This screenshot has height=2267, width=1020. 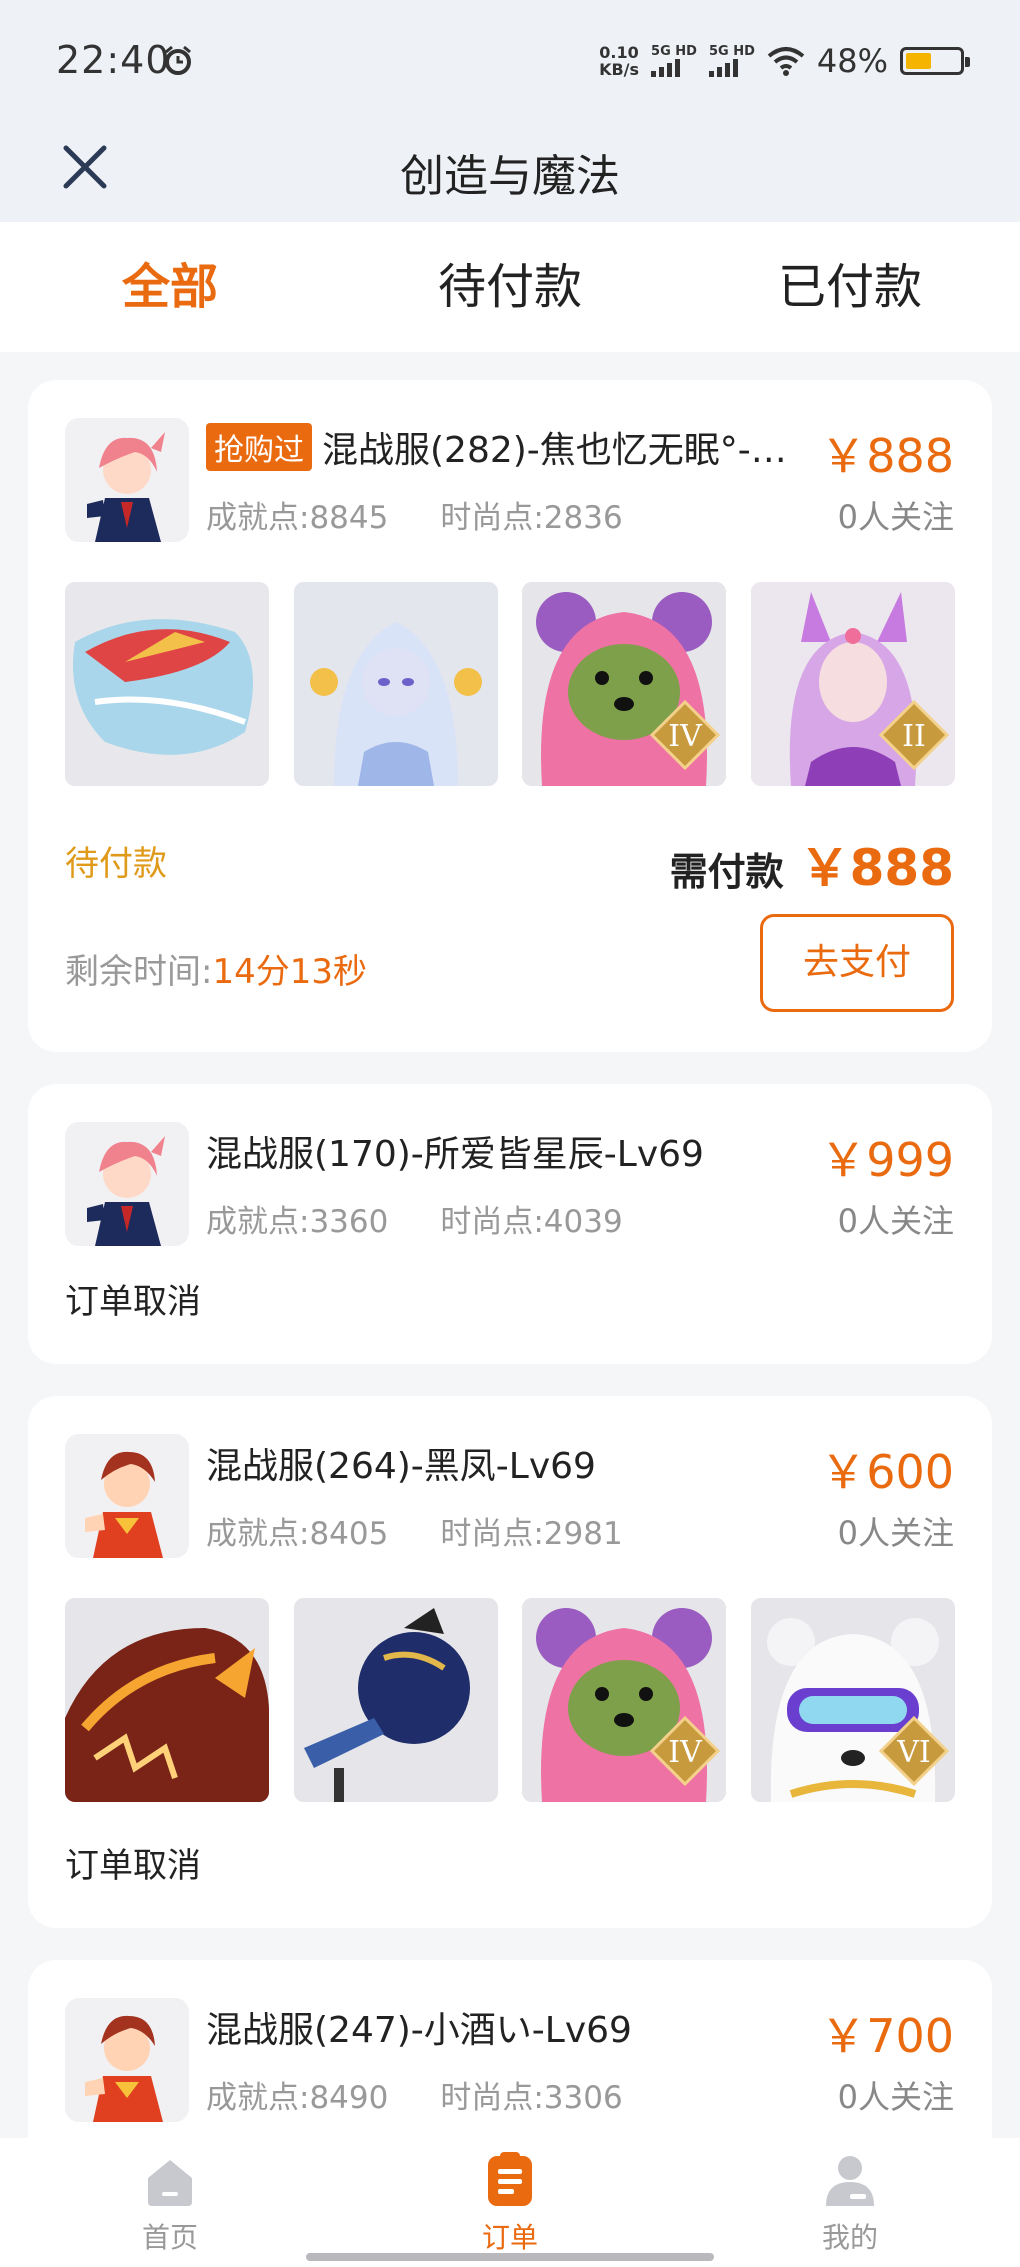 I want to click on order-stats: 成就点:8490 时尚点:3306, so click(x=414, y=2094).